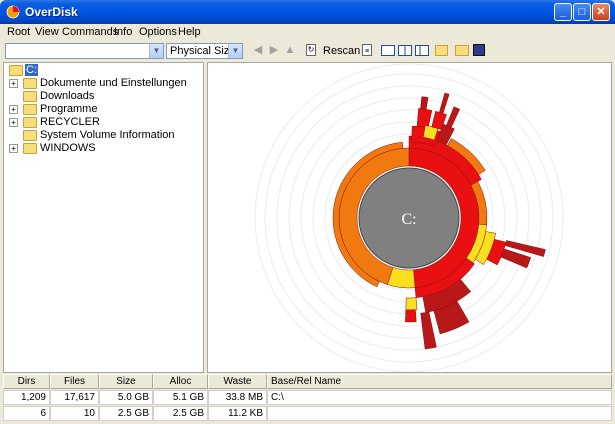 This screenshot has width=615, height=424. I want to click on minimize-button: _, so click(563, 12).